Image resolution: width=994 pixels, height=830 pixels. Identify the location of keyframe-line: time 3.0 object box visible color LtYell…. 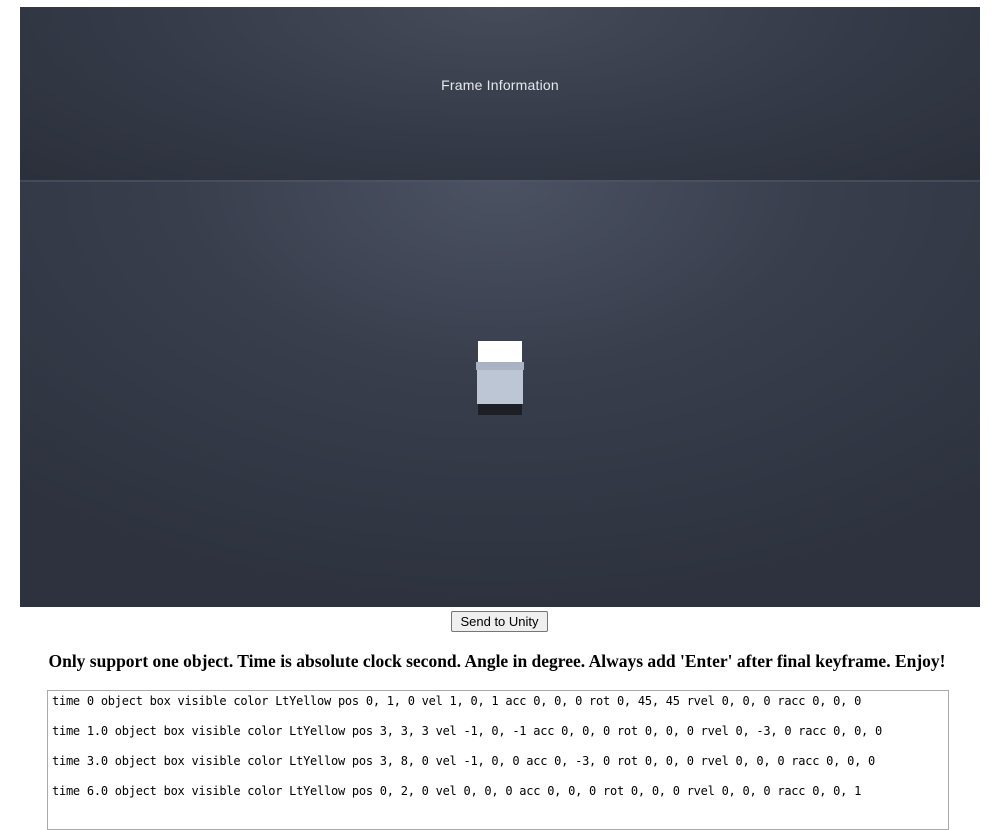
(464, 761).